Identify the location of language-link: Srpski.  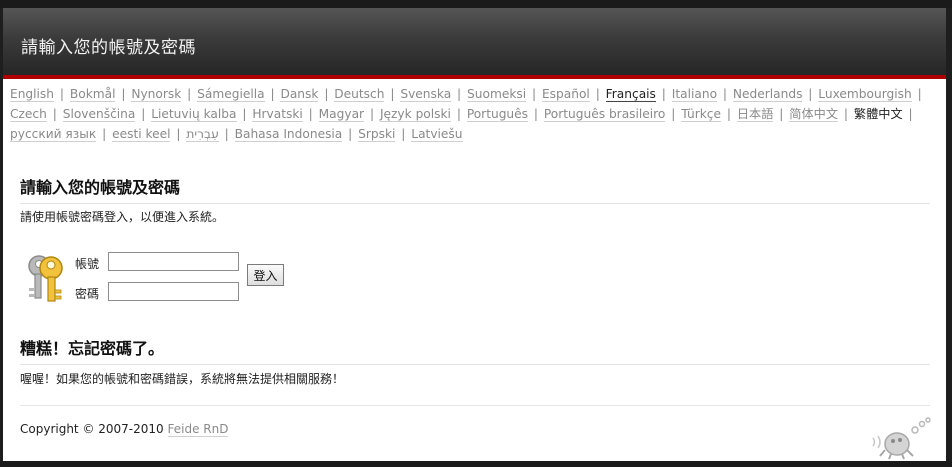
(377, 134).